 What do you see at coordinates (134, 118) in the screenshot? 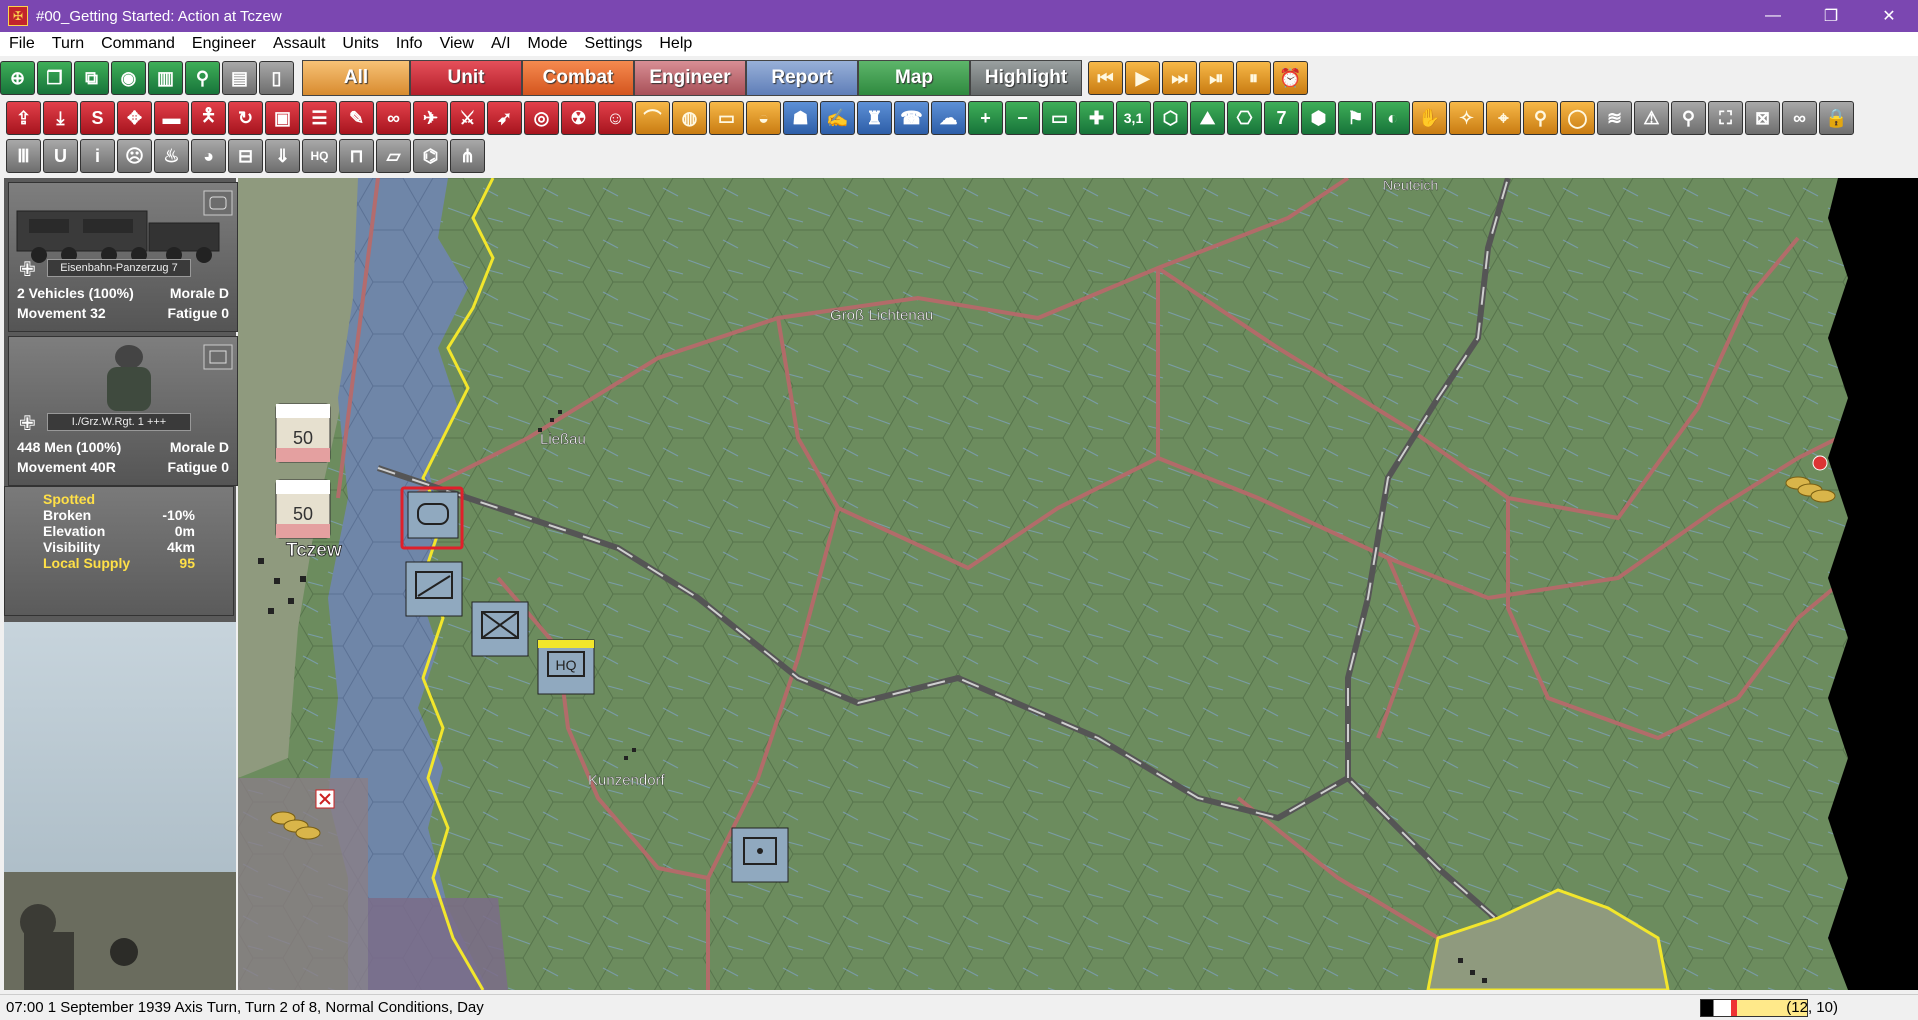
I see `emblem-icon: ✥` at bounding box center [134, 118].